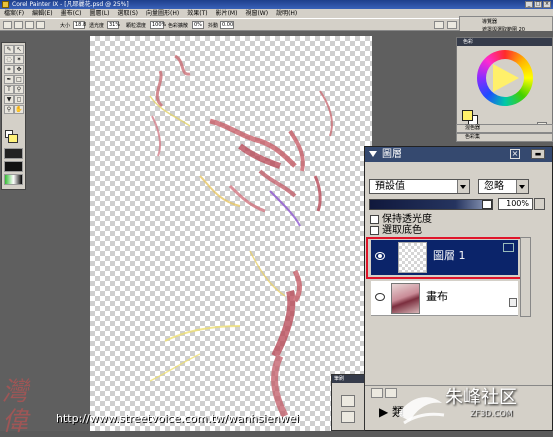 The width and height of the screenshot is (553, 437). I want to click on size-label: 大小, so click(65, 26).